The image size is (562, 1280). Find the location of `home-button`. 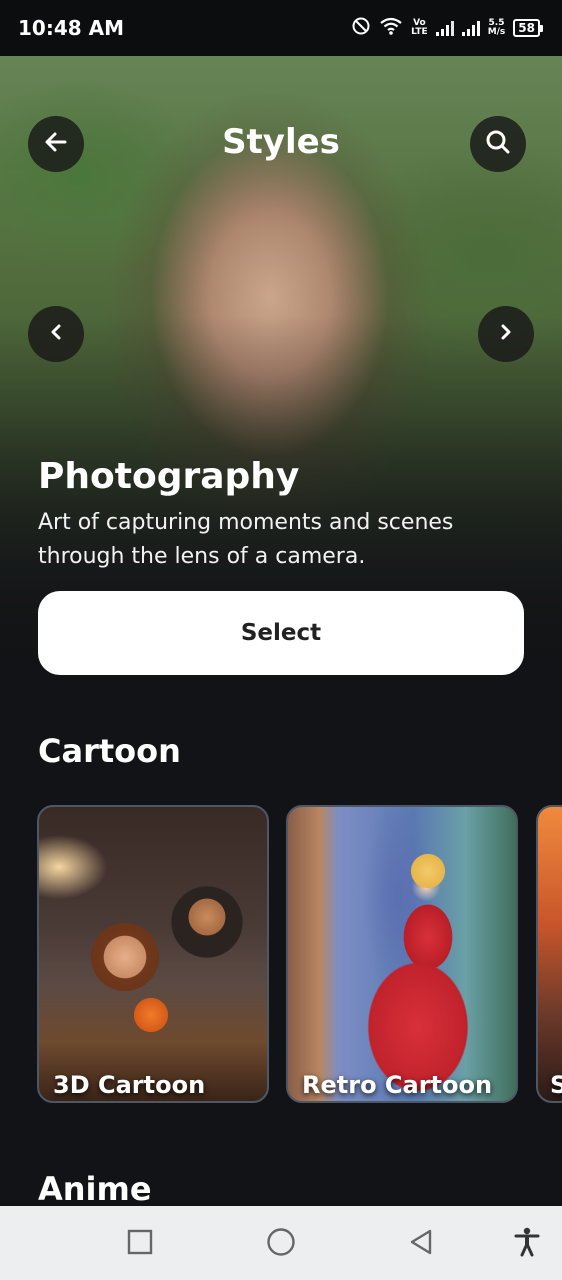

home-button is located at coordinates (281, 1244).